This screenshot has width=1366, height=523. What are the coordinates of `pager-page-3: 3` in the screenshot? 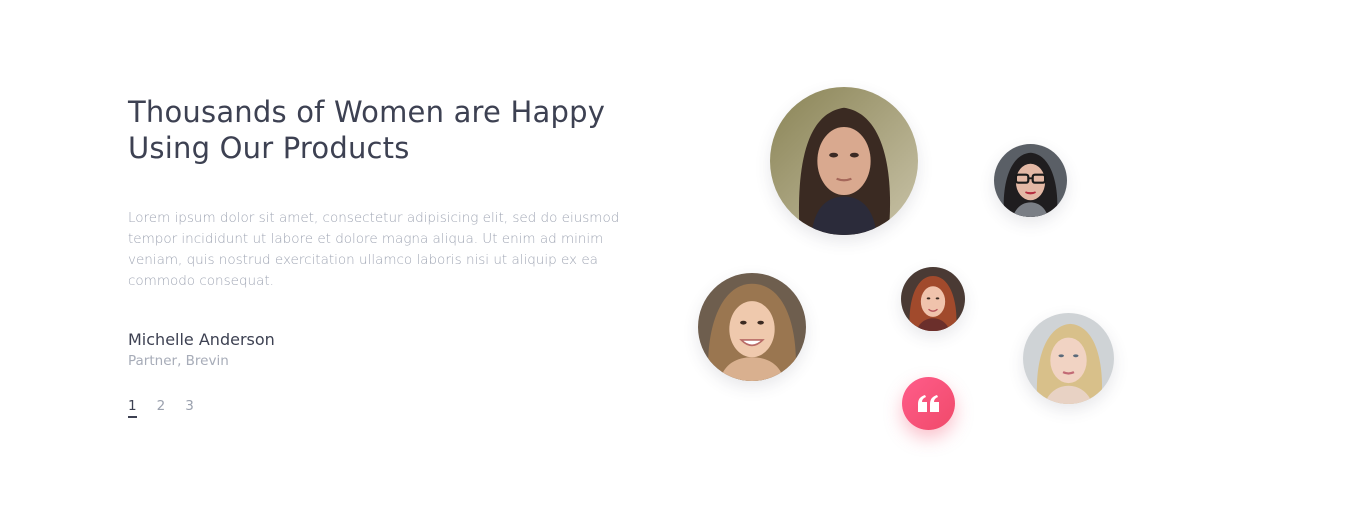 It's located at (189, 408).